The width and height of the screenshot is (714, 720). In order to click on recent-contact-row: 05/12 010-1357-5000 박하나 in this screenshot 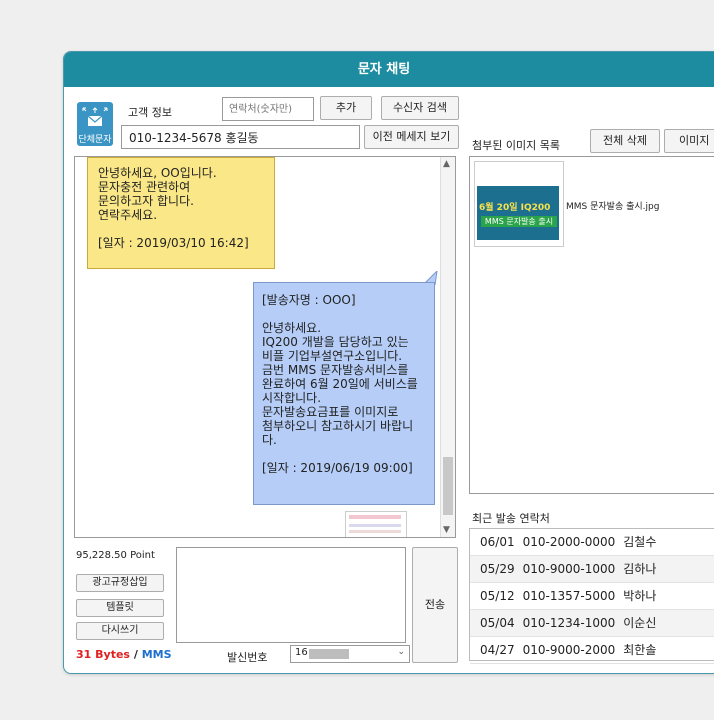, I will do `click(592, 596)`.